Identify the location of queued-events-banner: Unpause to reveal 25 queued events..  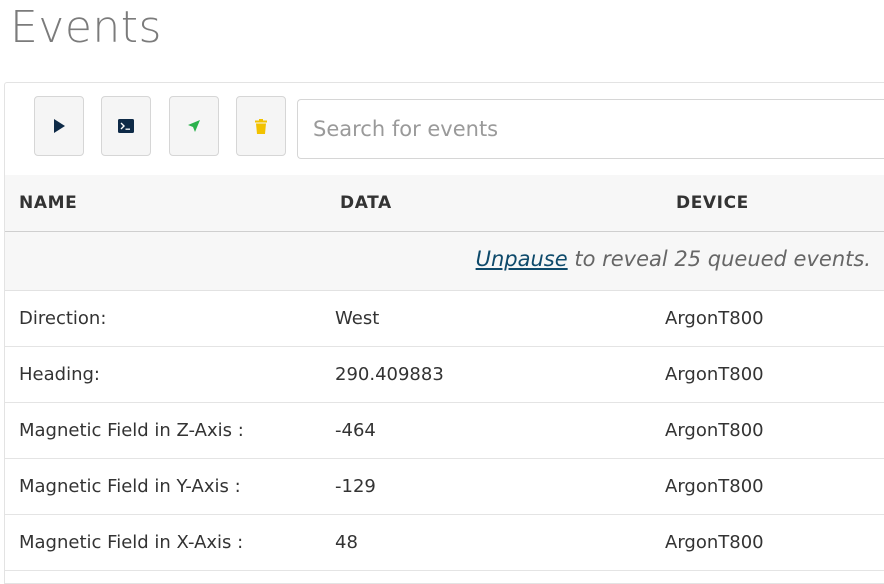
(444, 261).